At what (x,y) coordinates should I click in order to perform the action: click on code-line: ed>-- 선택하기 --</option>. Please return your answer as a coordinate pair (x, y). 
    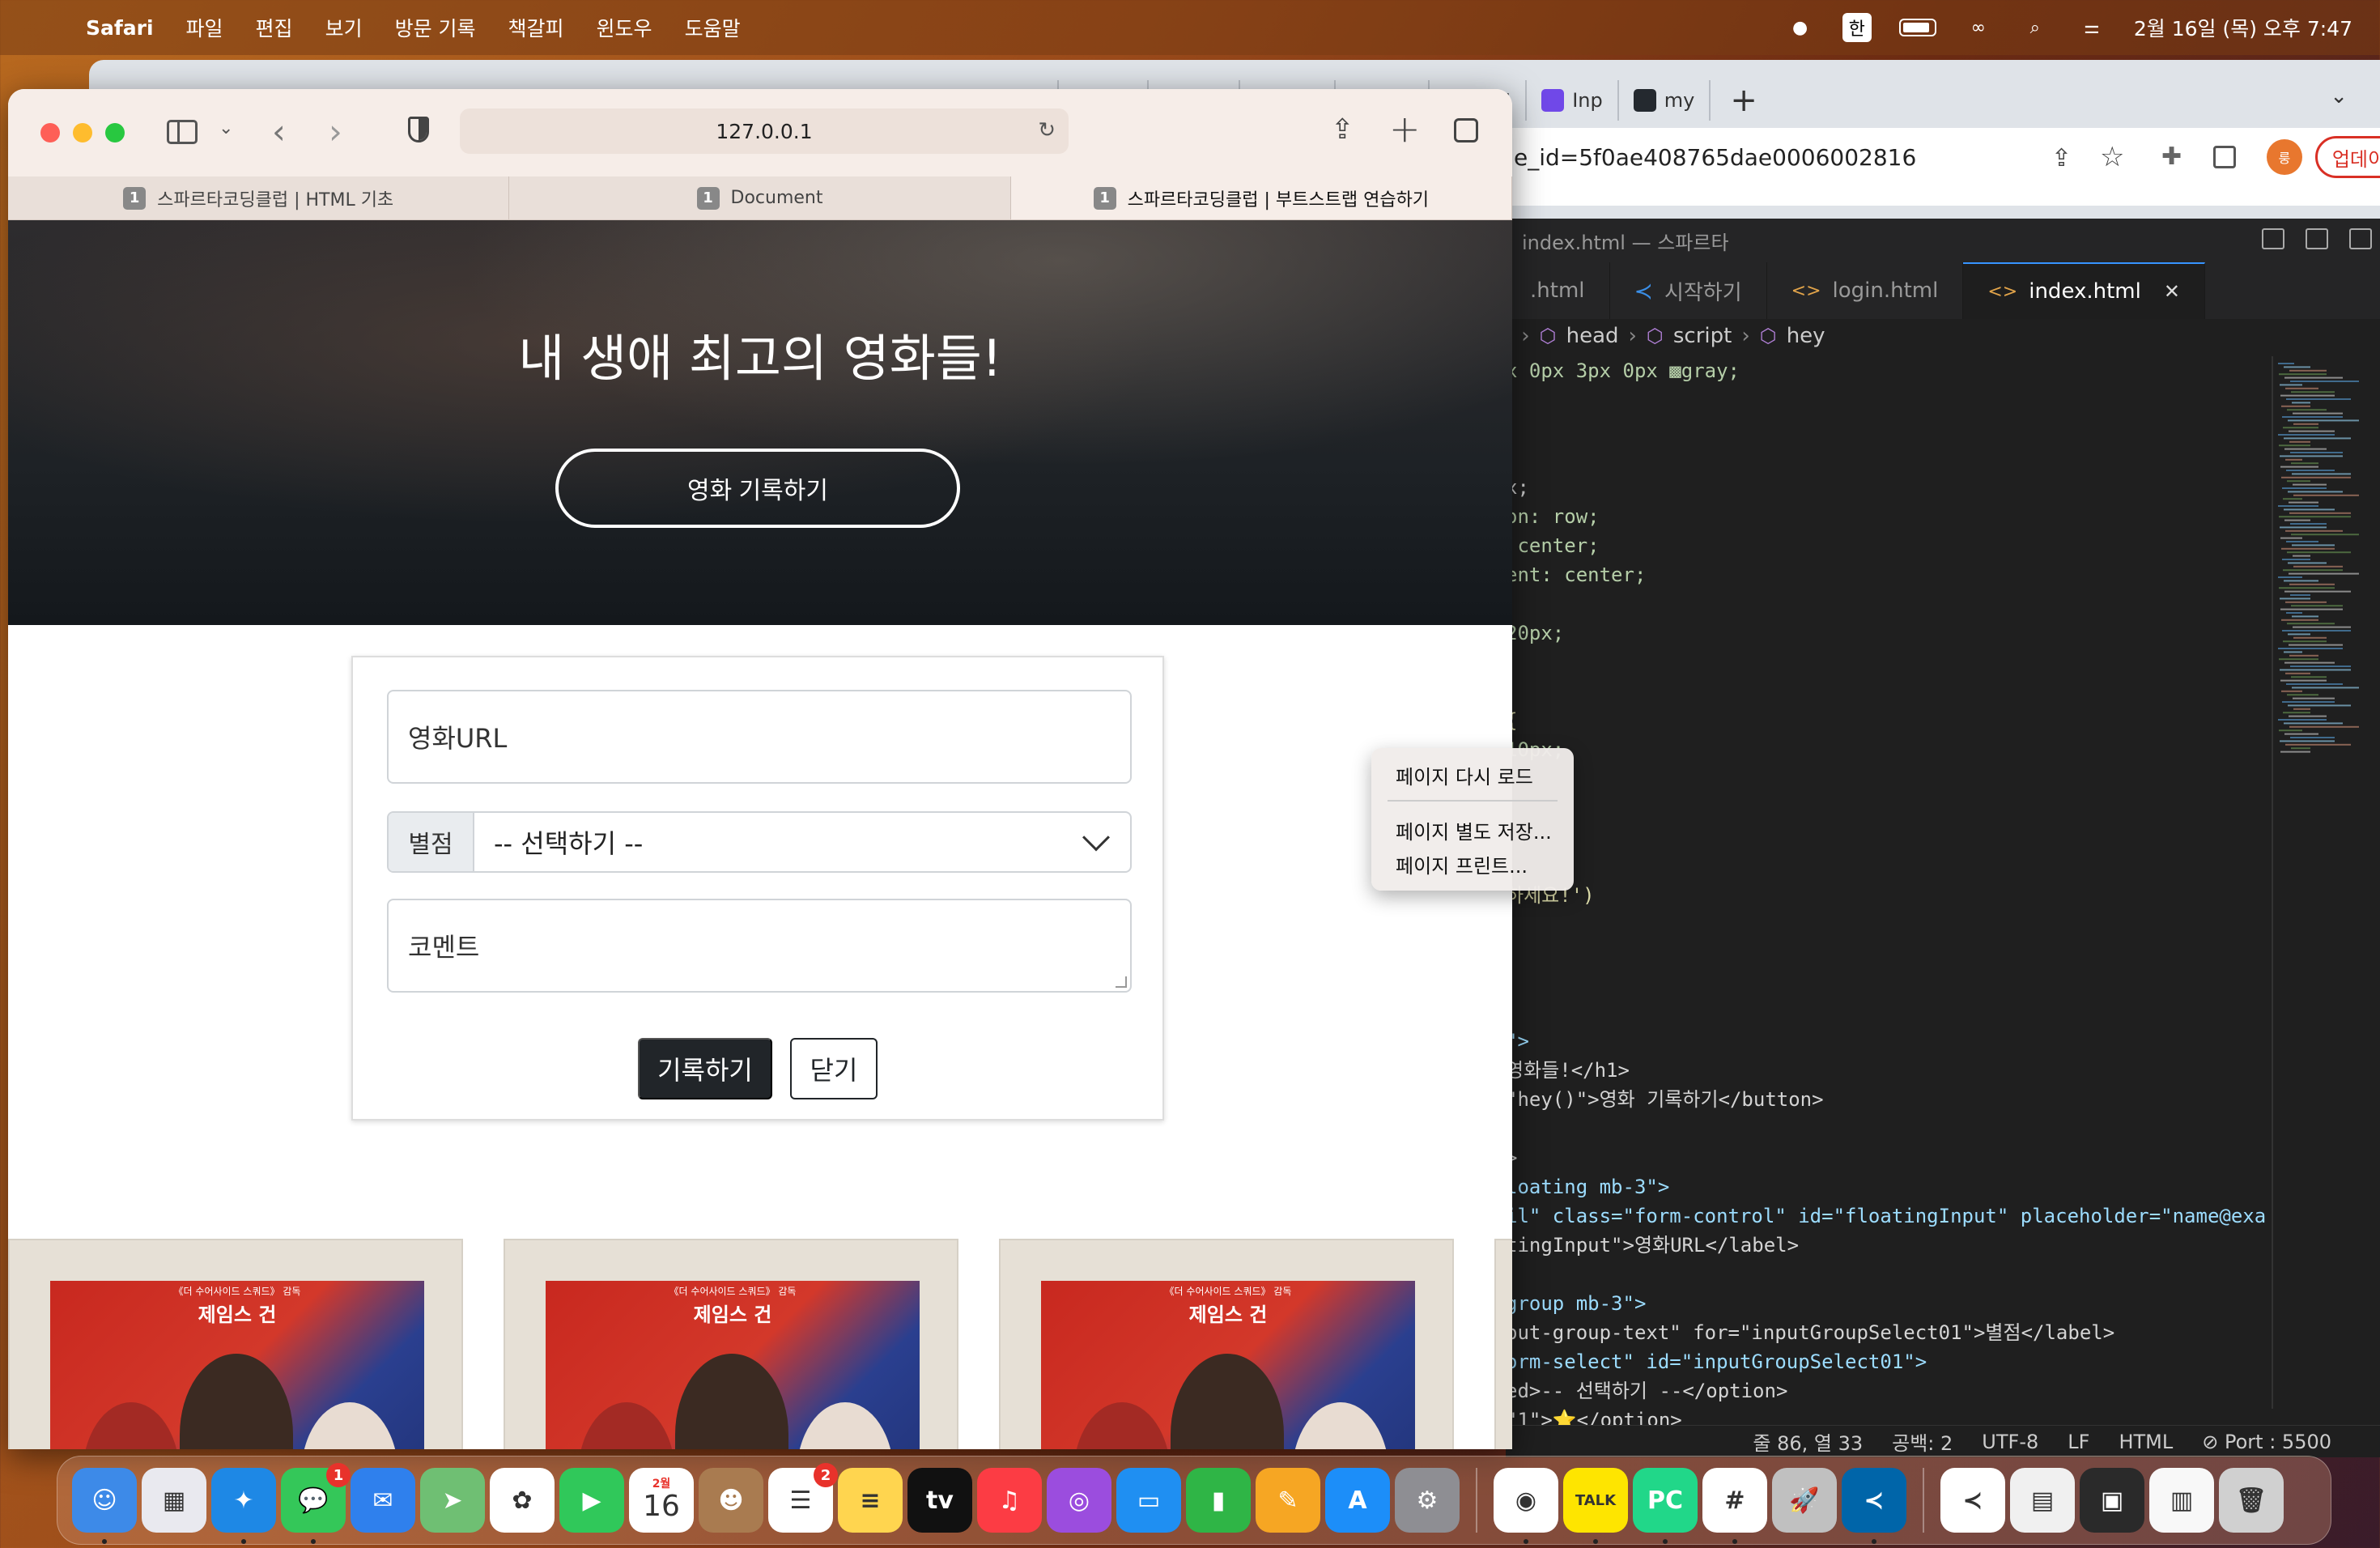
    Looking at the image, I should click on (1895, 1391).